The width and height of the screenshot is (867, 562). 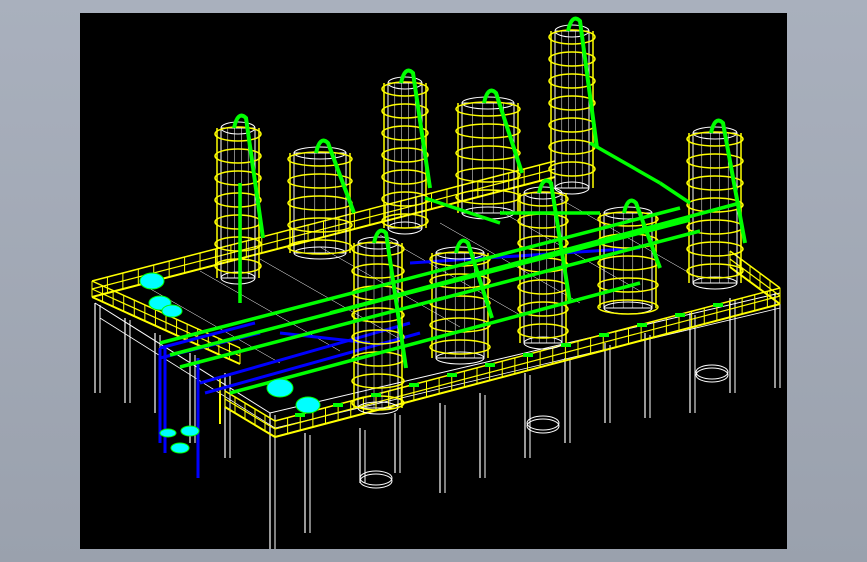 I want to click on railing-mid, so click(x=250, y=414).